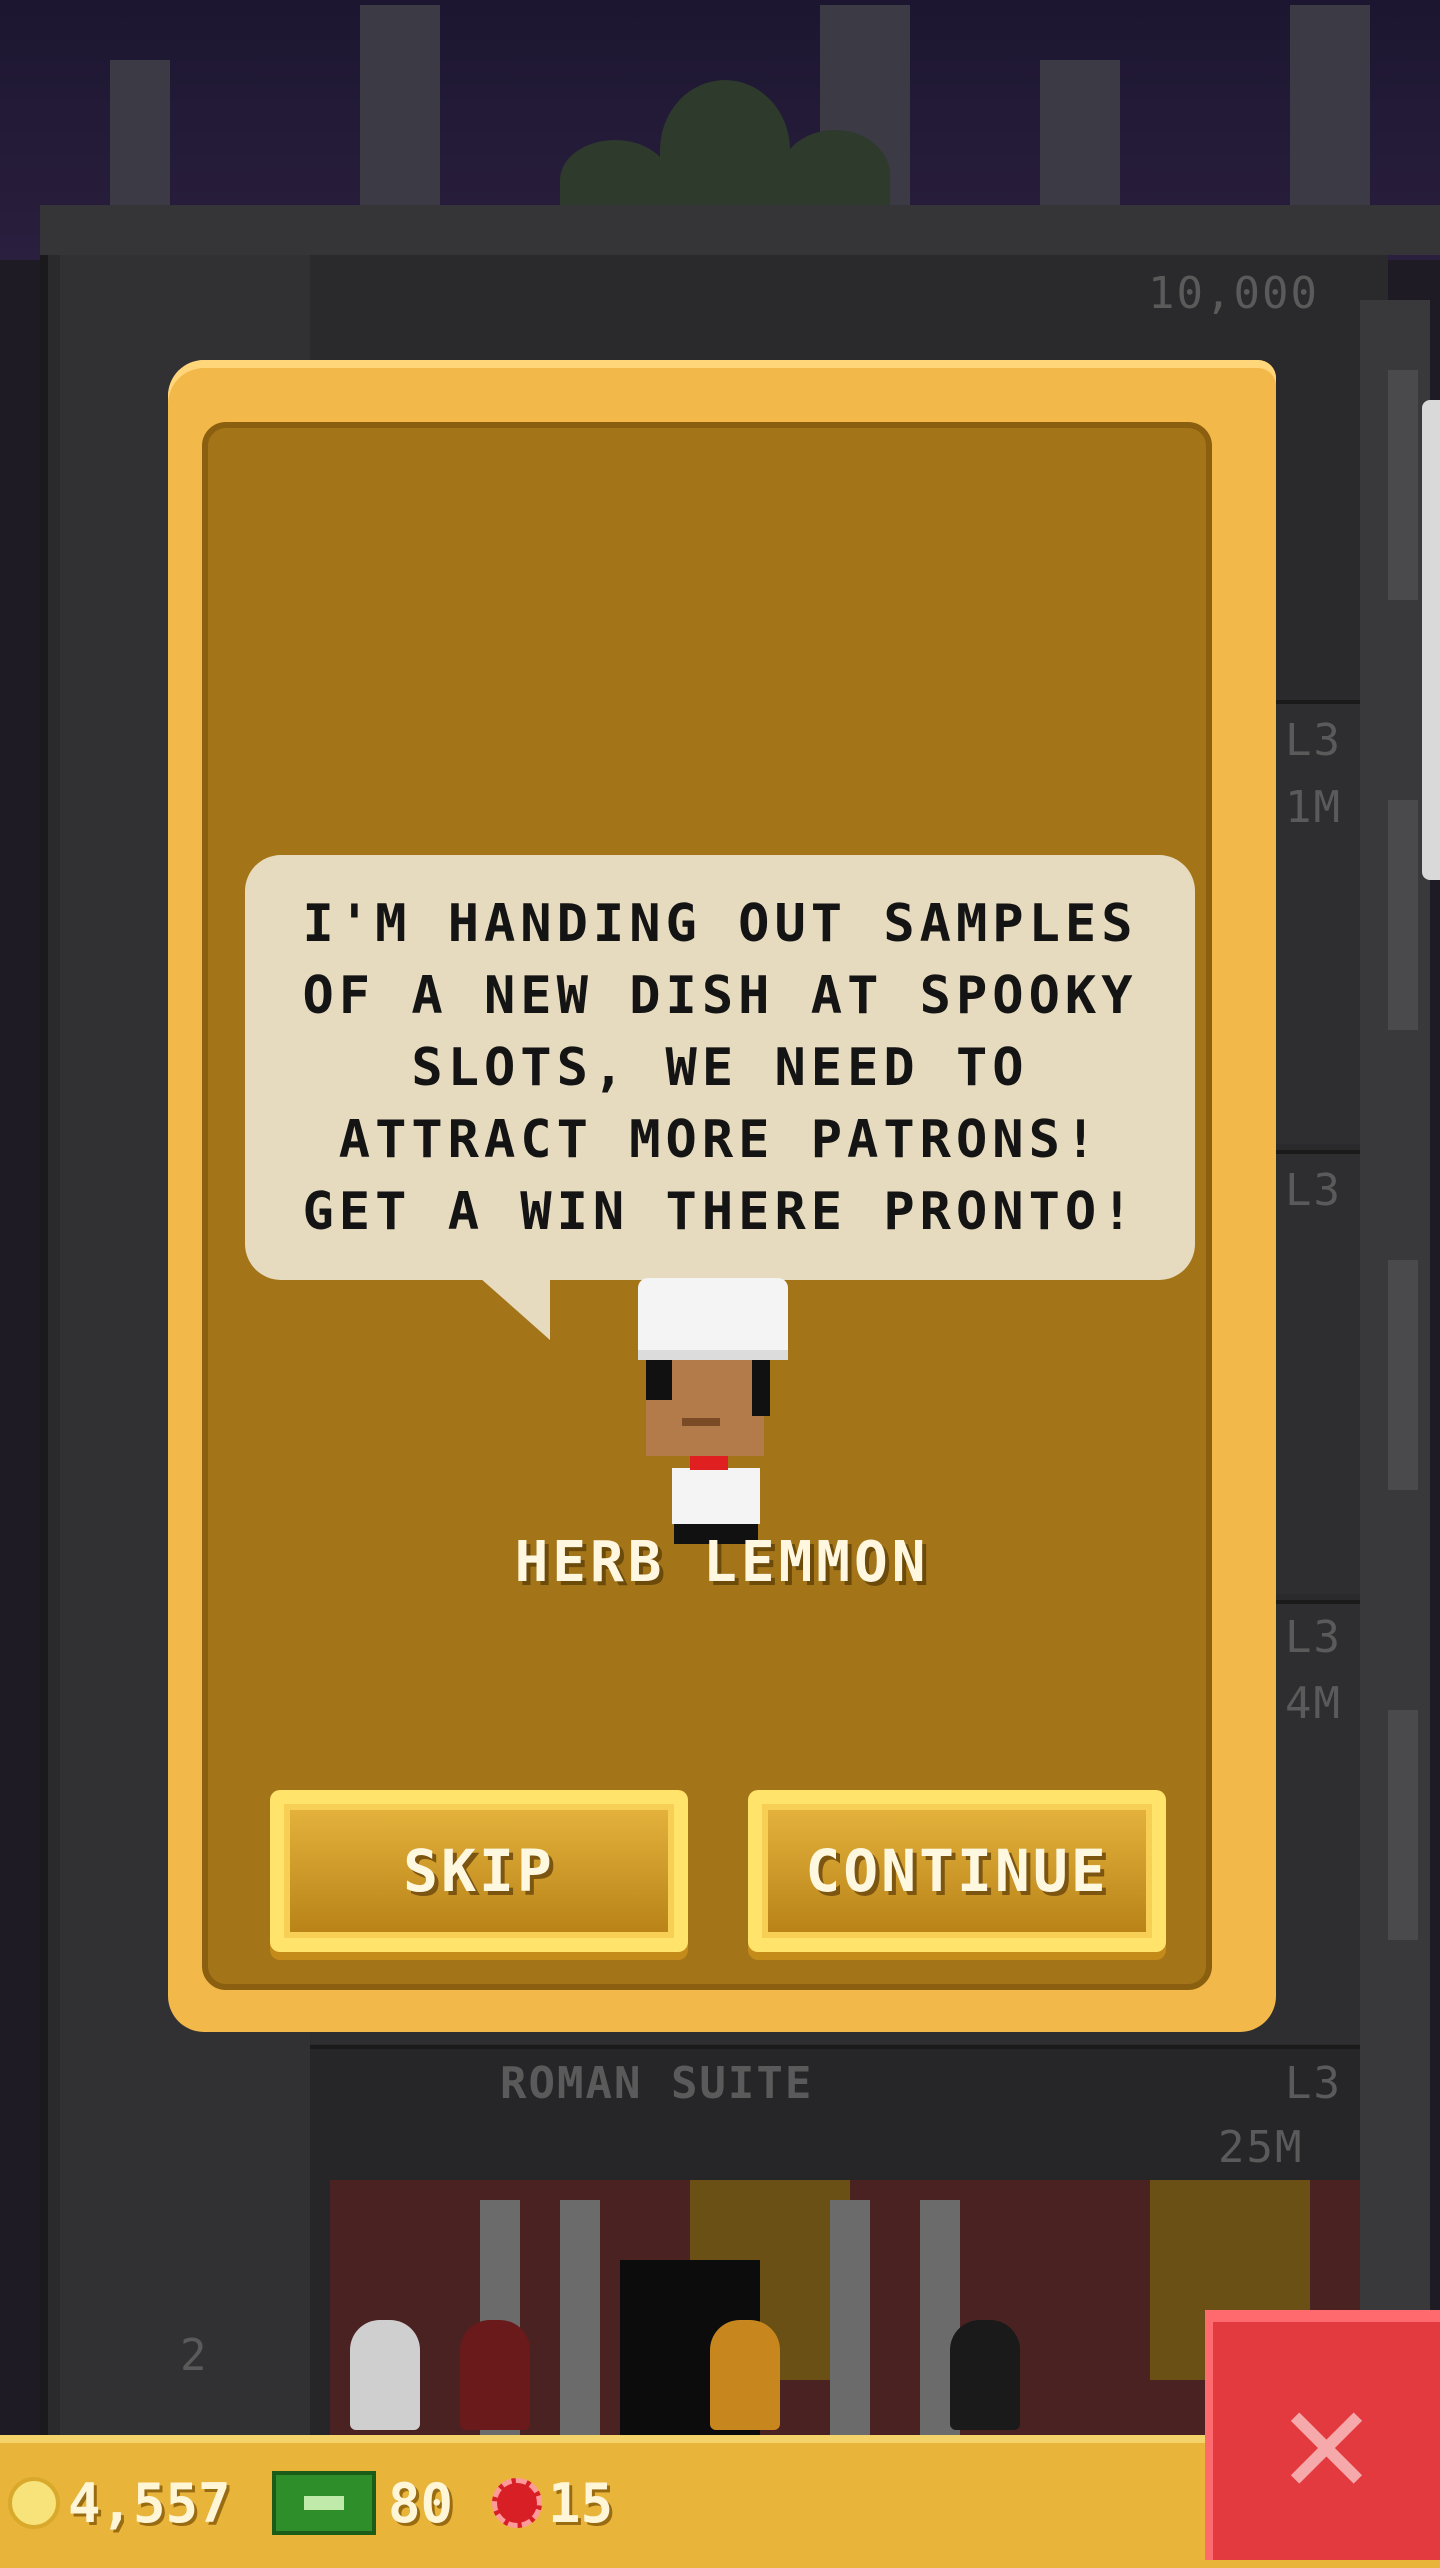 The width and height of the screenshot is (1440, 2568). What do you see at coordinates (517, 2503) in the screenshot?
I see `casino-chip-icon` at bounding box center [517, 2503].